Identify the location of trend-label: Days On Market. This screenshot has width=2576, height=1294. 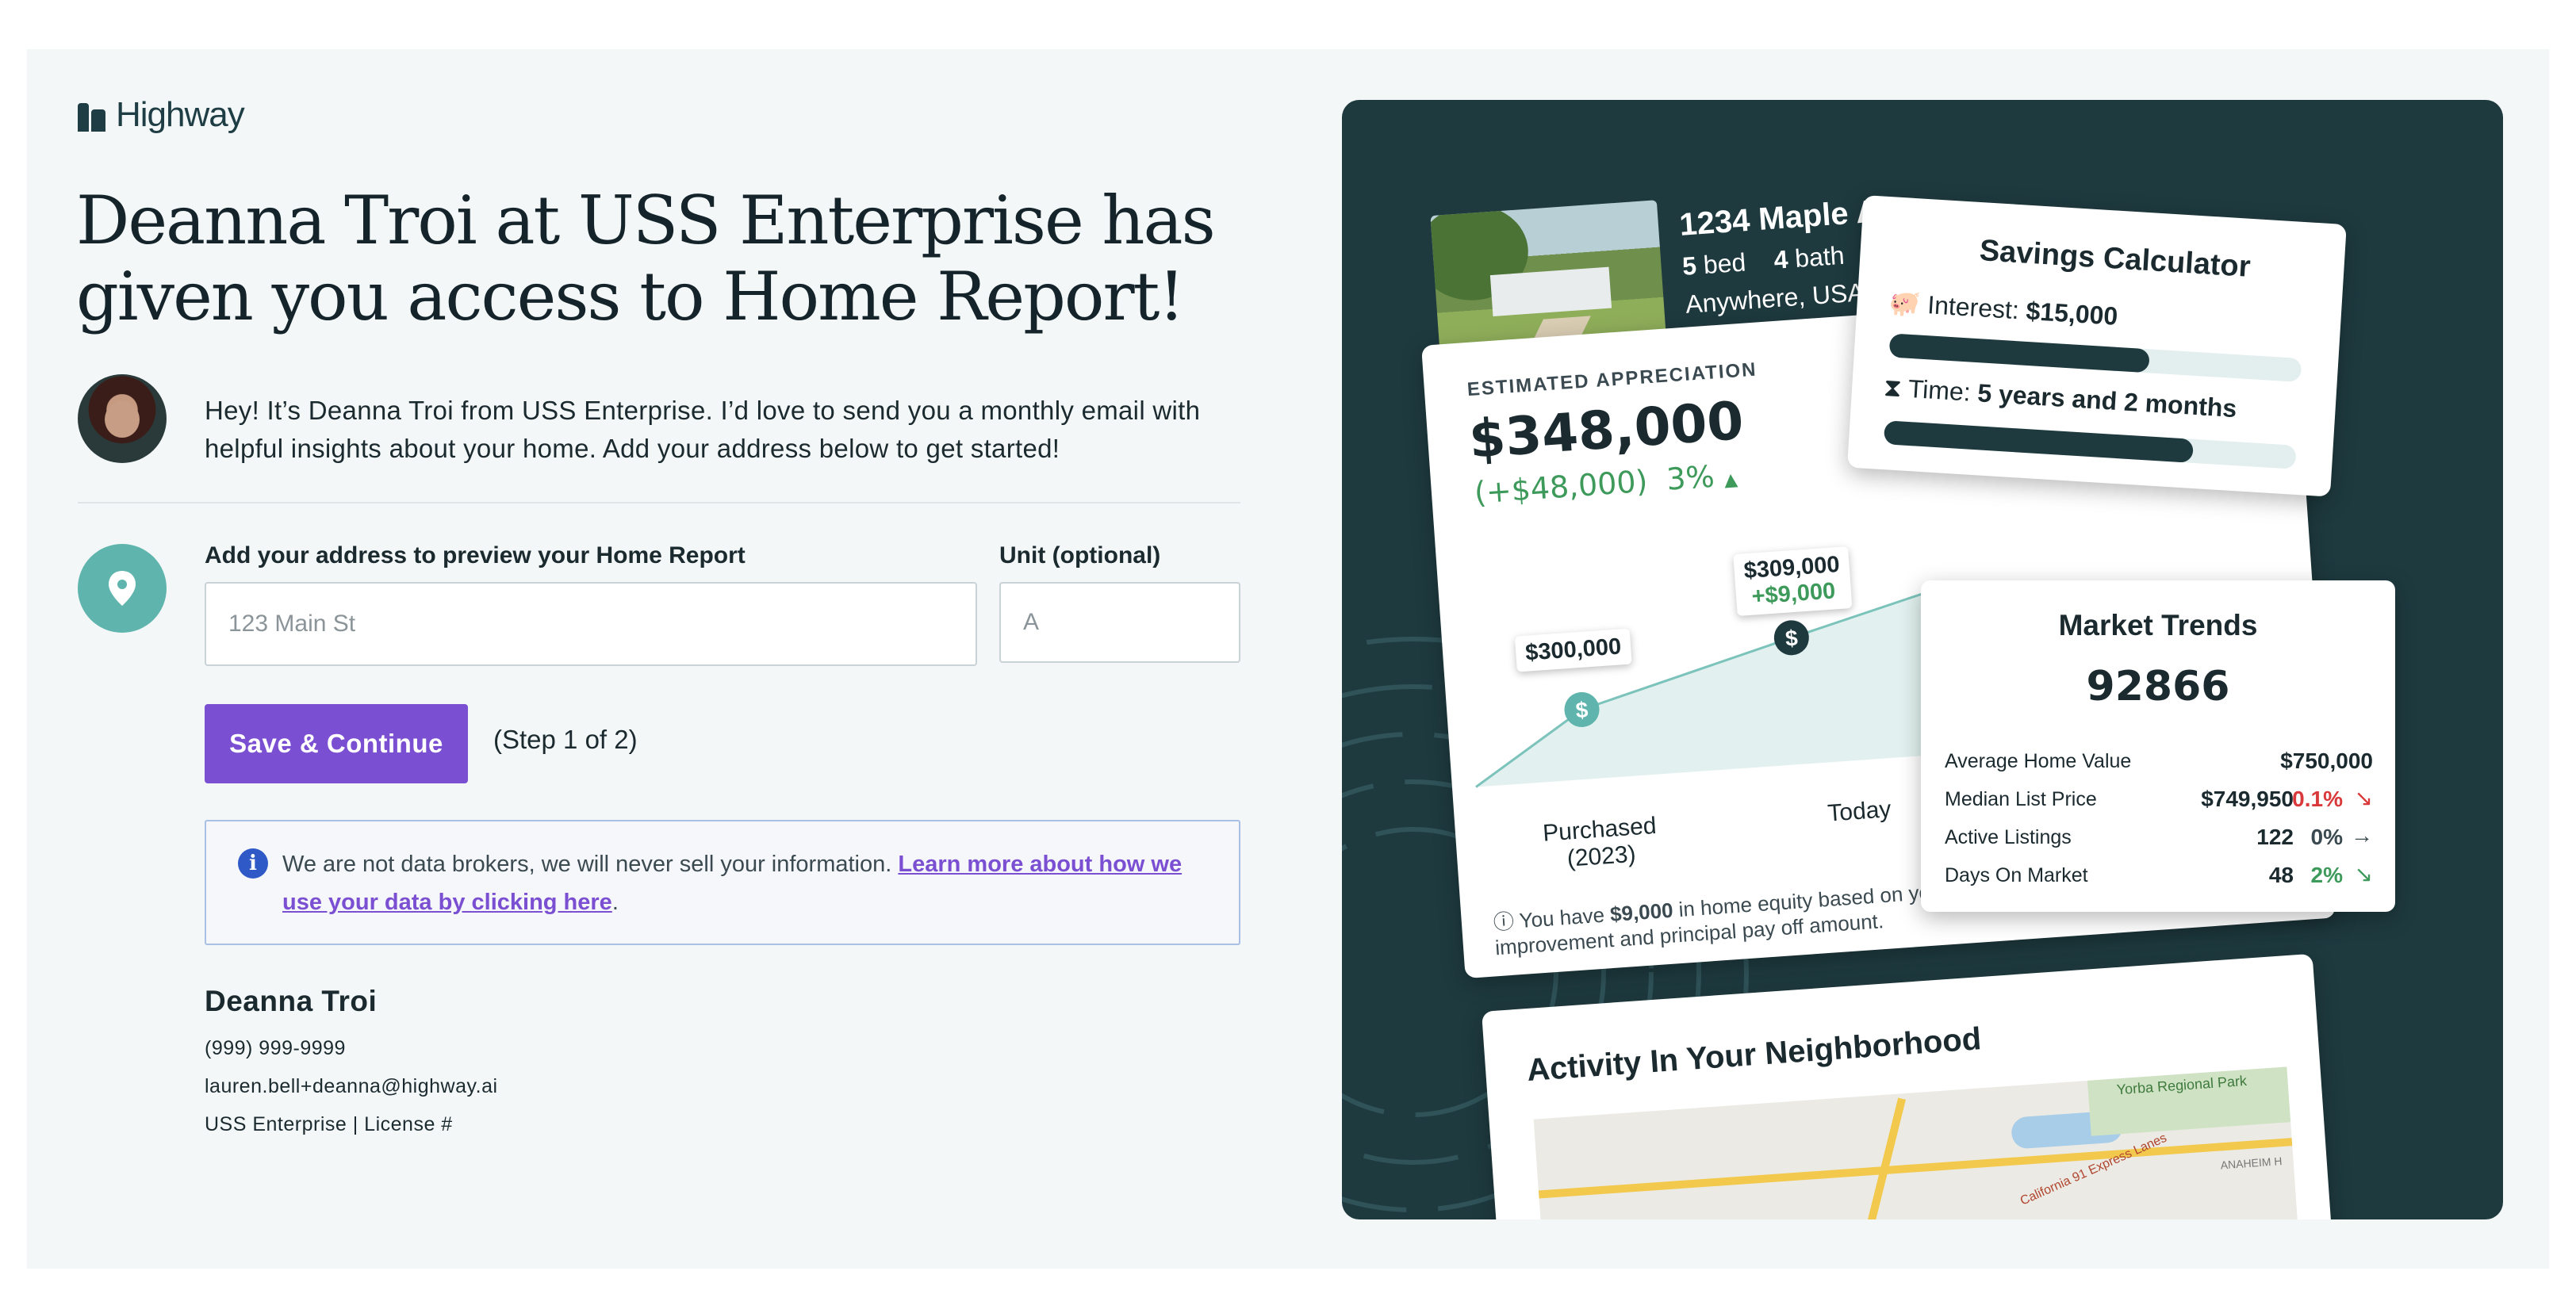
(2016, 875).